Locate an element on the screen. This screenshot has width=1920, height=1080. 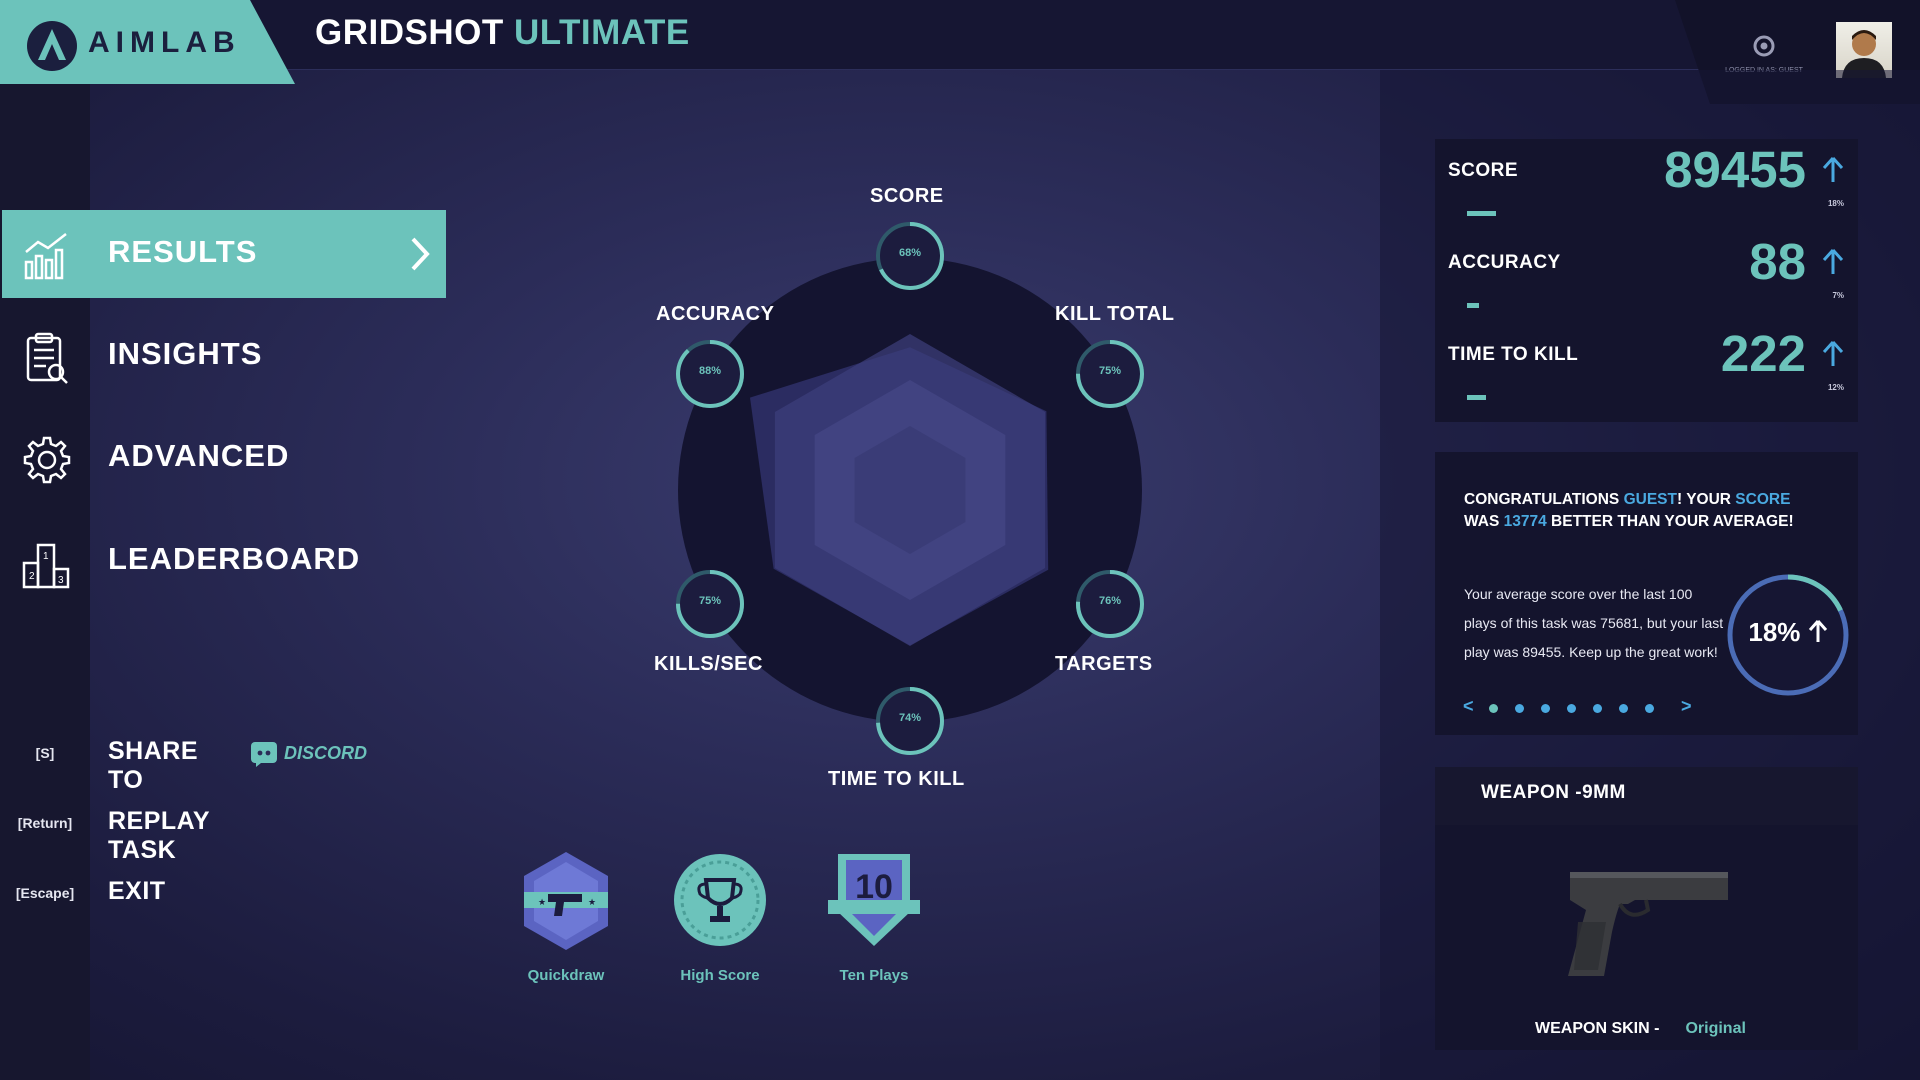
weapon-skin: WEAPON SKIN - Original is located at coordinates (1640, 1029).